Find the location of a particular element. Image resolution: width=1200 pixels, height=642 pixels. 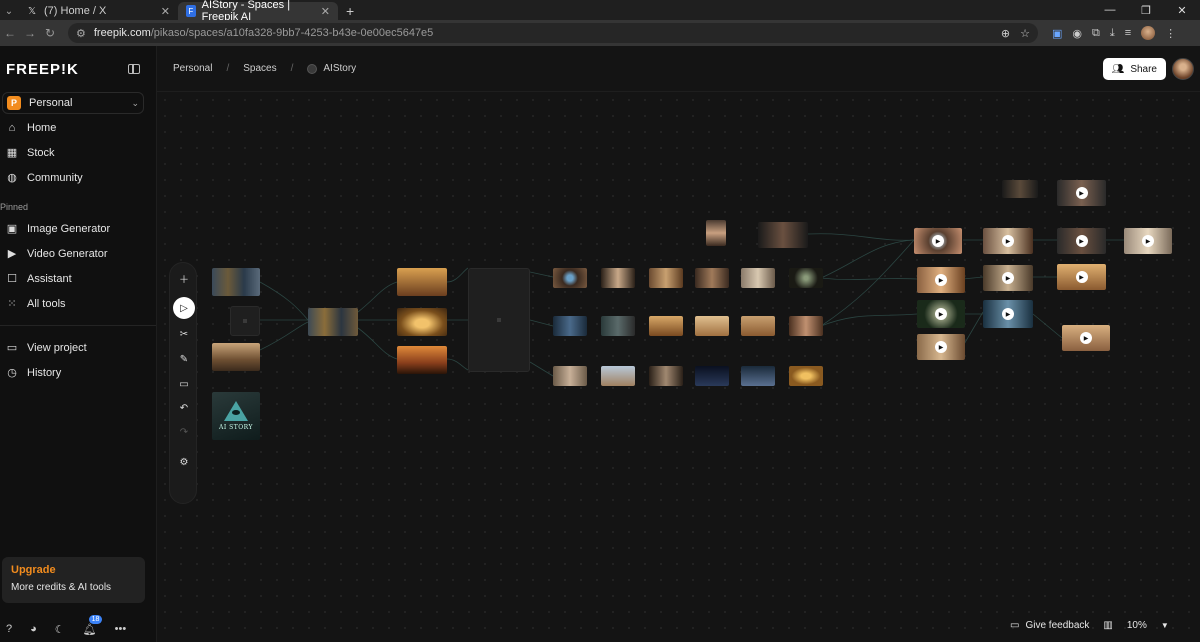

zoom-dropdown: 10% ▼ is located at coordinates (1148, 625).